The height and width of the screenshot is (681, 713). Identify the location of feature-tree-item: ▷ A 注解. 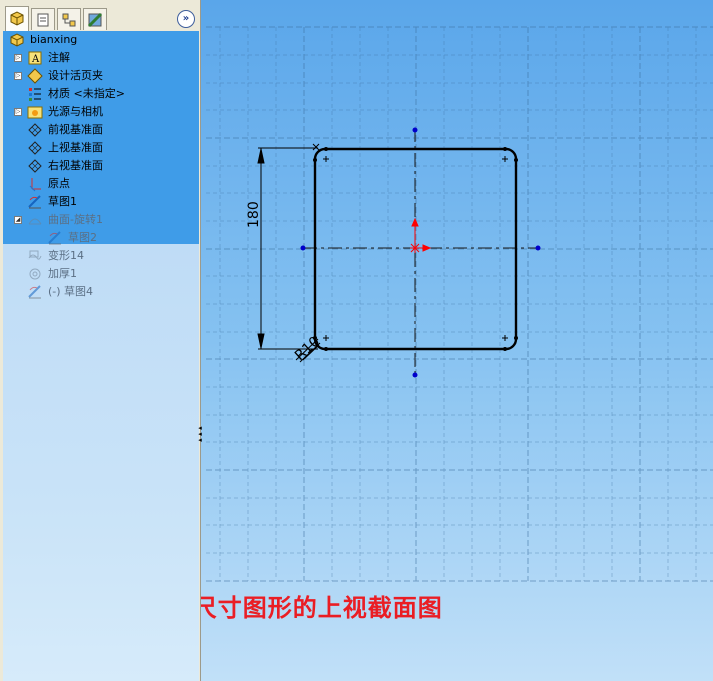
(101, 58).